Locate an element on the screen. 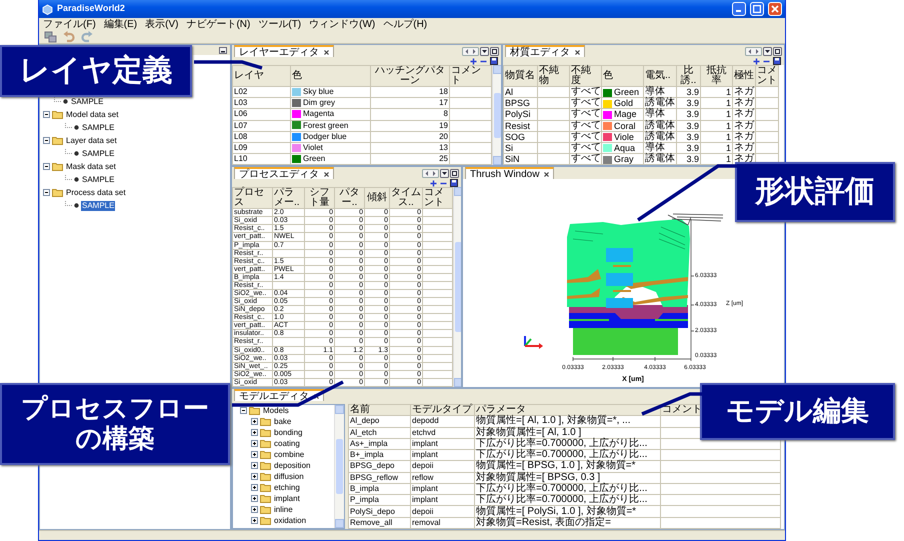  maximize-button is located at coordinates (757, 9).